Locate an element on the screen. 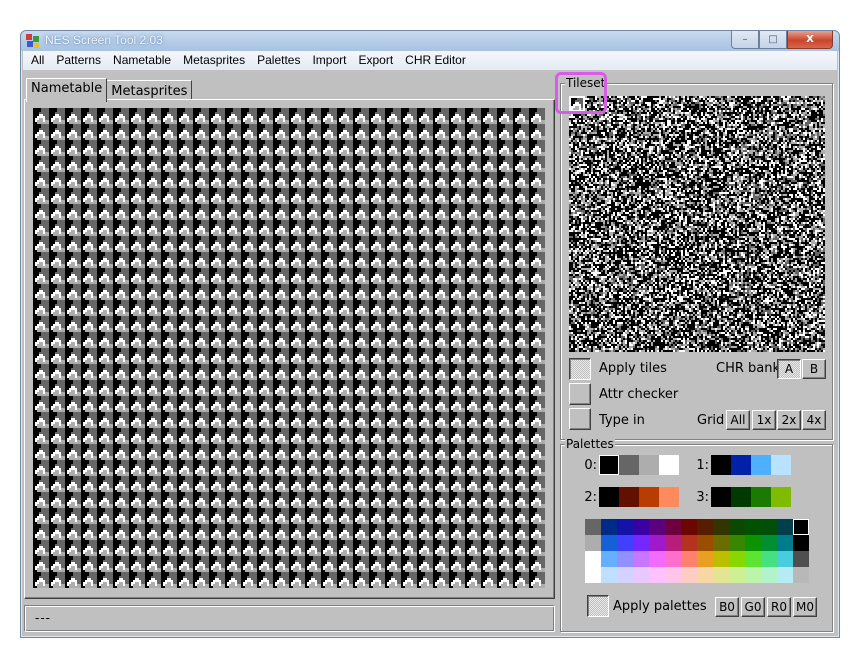 The width and height of the screenshot is (858, 665). grid-2x-button: 2x is located at coordinates (789, 420).